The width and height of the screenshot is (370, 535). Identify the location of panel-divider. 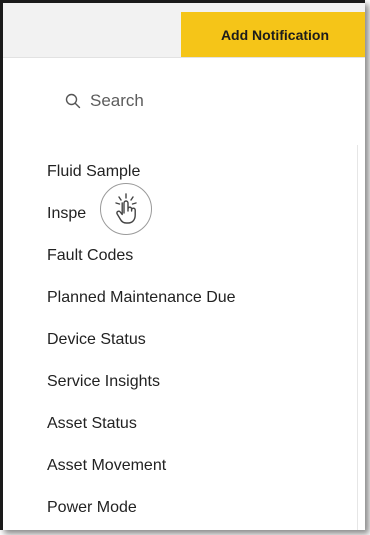
(357, 337).